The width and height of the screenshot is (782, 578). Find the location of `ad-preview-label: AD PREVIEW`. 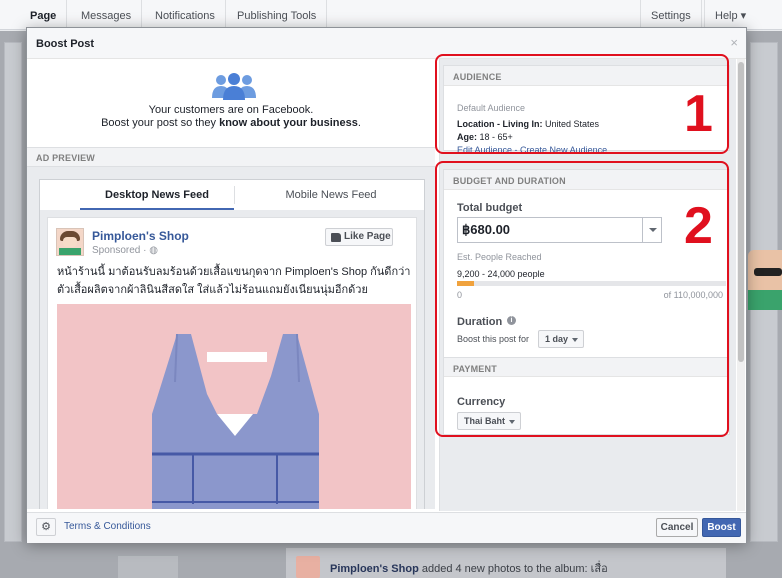

ad-preview-label: AD PREVIEW is located at coordinates (66, 158).